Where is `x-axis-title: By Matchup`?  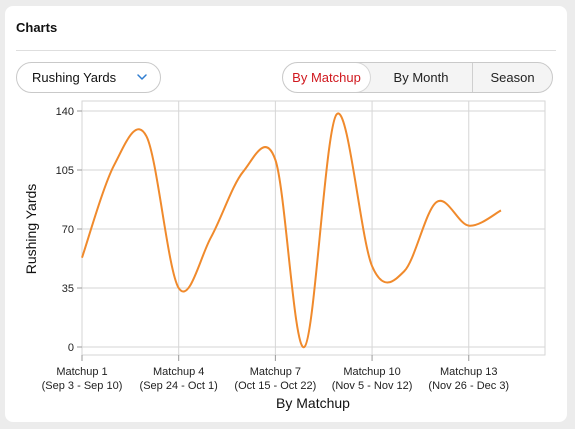
x-axis-title: By Matchup is located at coordinates (313, 403).